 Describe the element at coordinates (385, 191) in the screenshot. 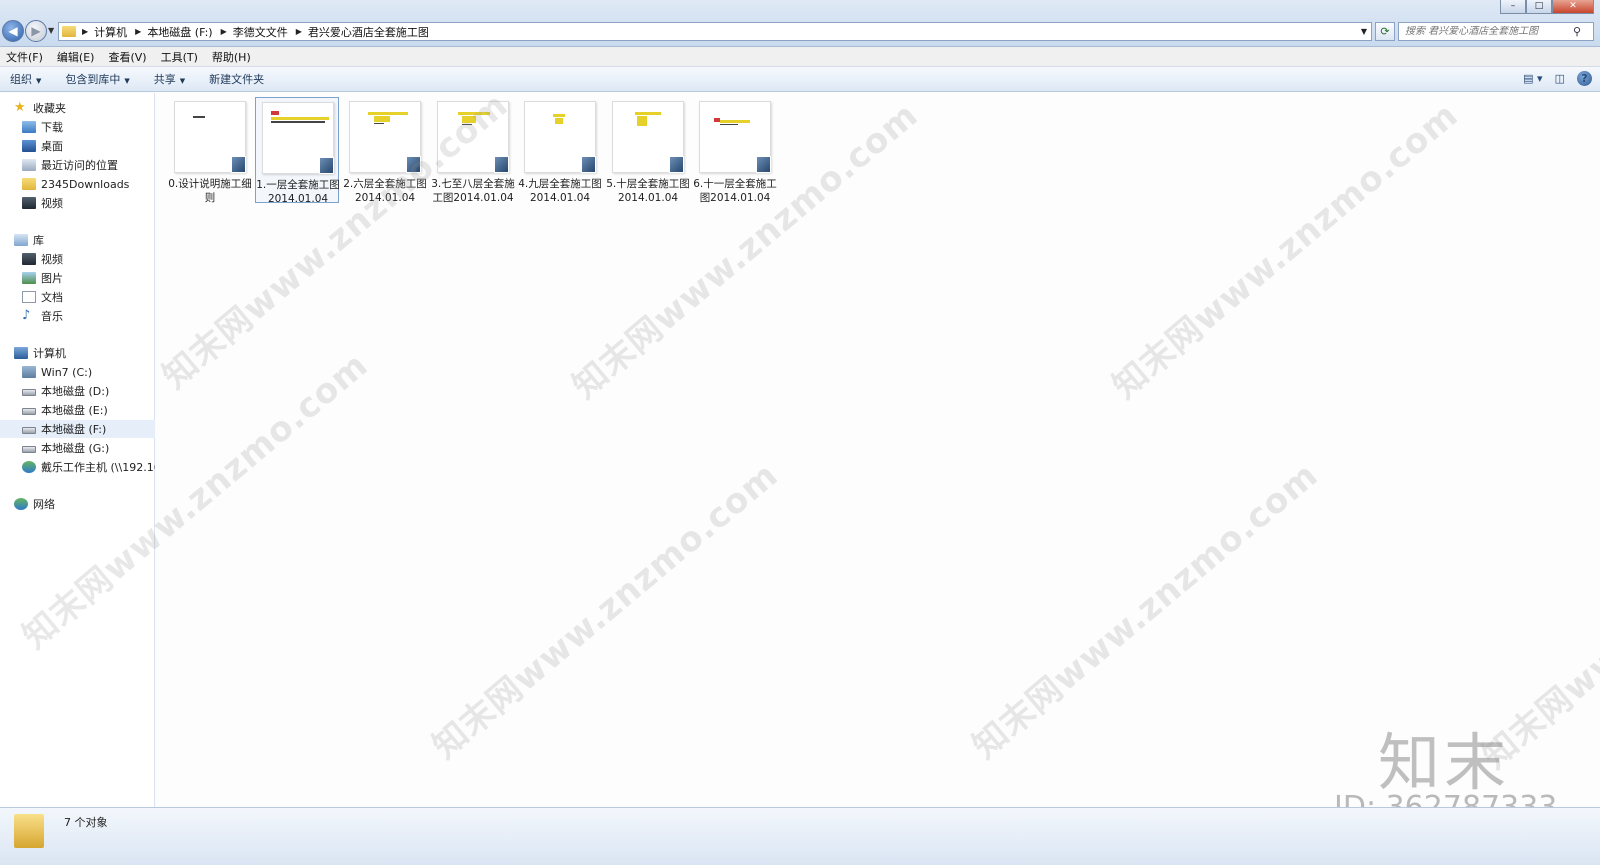

I see `file-name: 2.六层全套施工图2014.01.04` at that location.